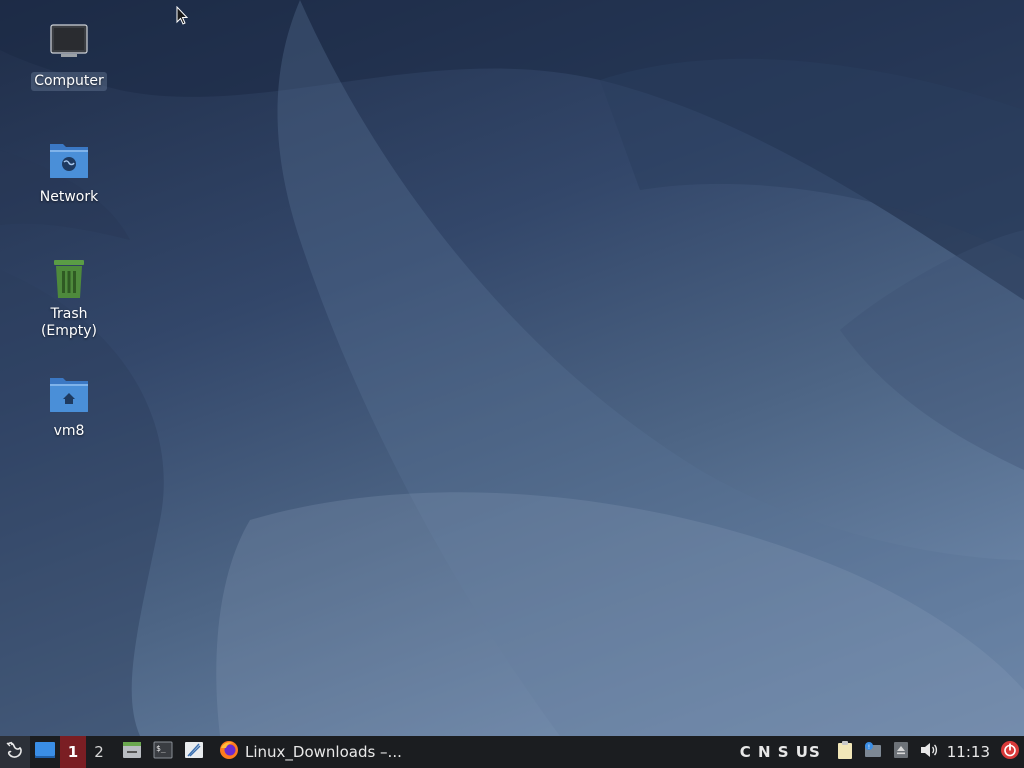 This screenshot has height=768, width=1024. What do you see at coordinates (69, 162) in the screenshot?
I see `network-folder-icon` at bounding box center [69, 162].